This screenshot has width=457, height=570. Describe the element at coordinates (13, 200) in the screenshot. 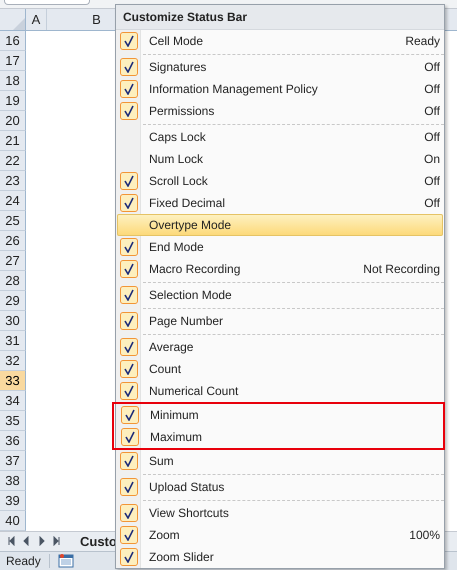

I see `row-header: 24` at that location.